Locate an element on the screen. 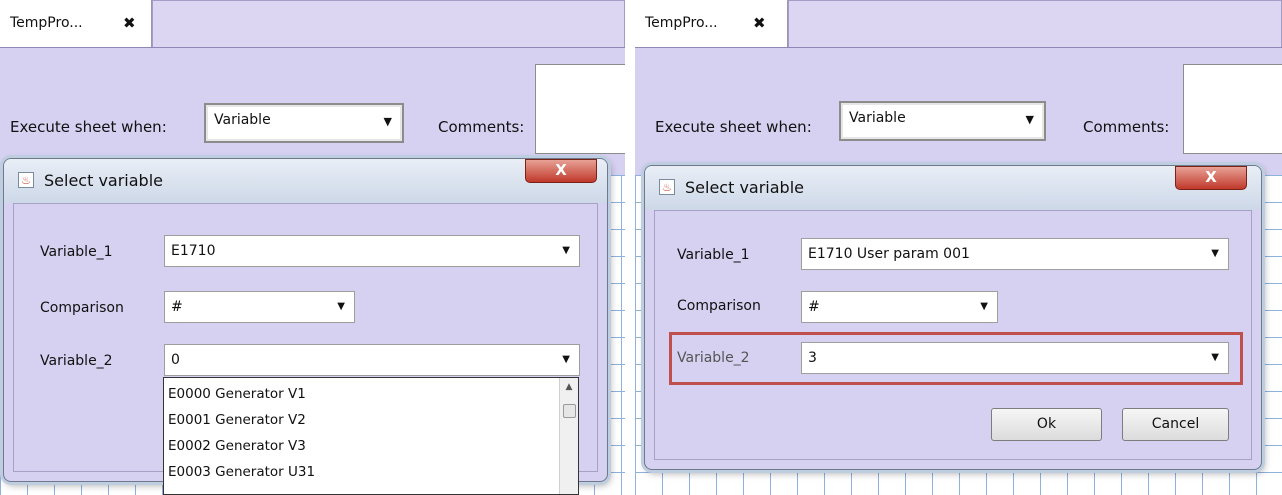 This screenshot has height=495, width=1282. variable-1-value: E1710 is located at coordinates (193, 251).